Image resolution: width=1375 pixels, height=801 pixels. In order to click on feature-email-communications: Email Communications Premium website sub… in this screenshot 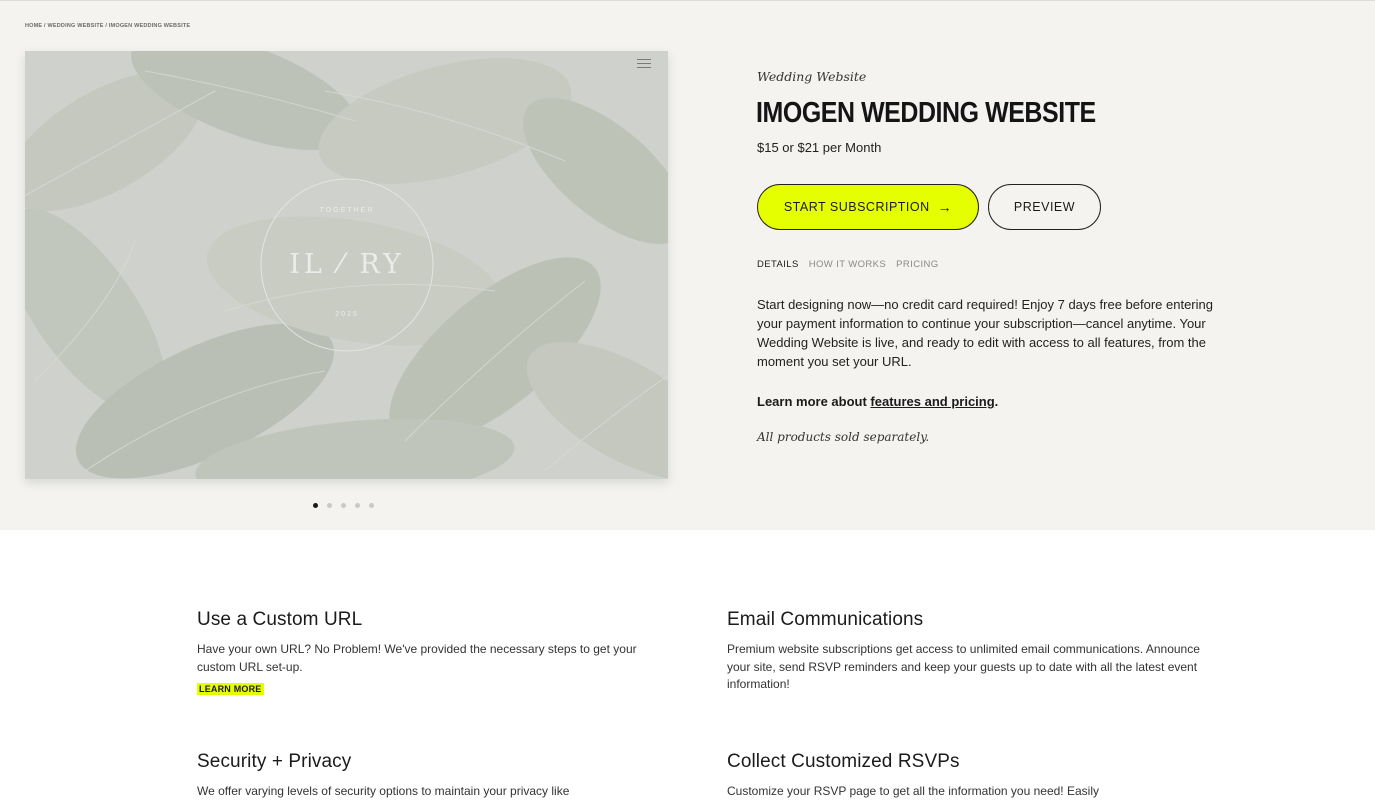, I will do `click(967, 651)`.